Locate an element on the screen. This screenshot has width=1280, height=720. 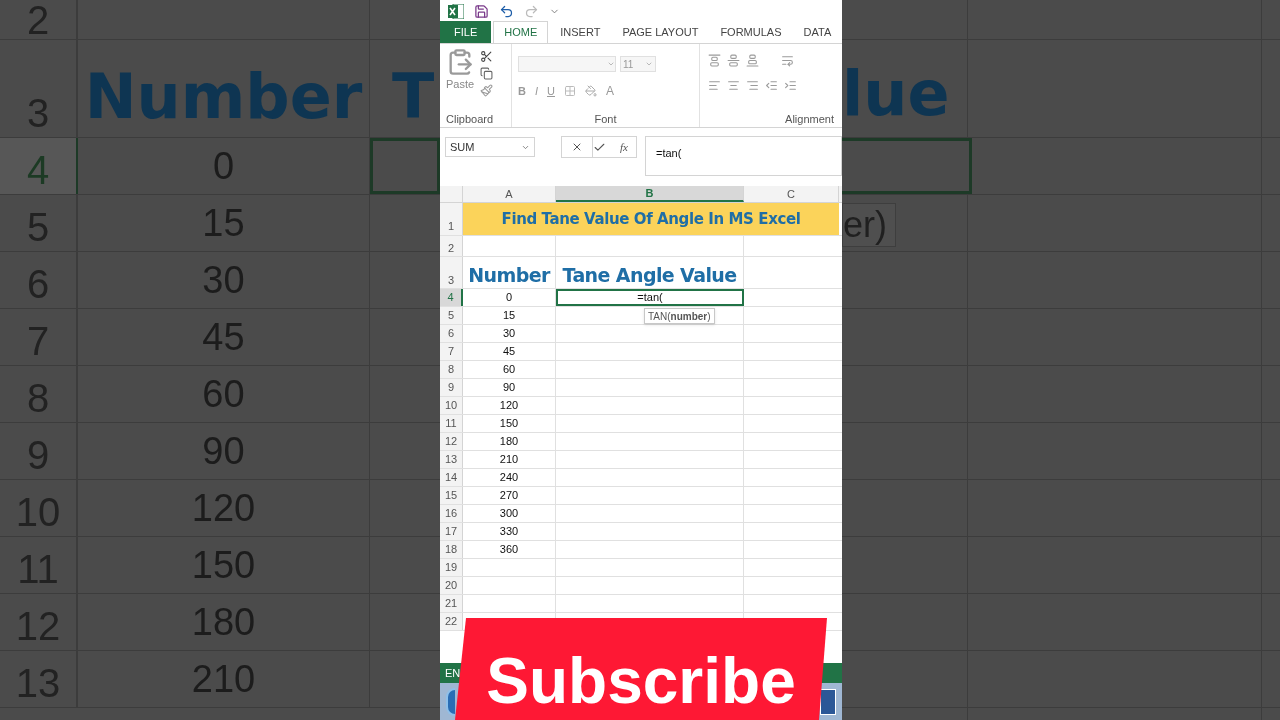
row-number: 18 is located at coordinates (451, 549).